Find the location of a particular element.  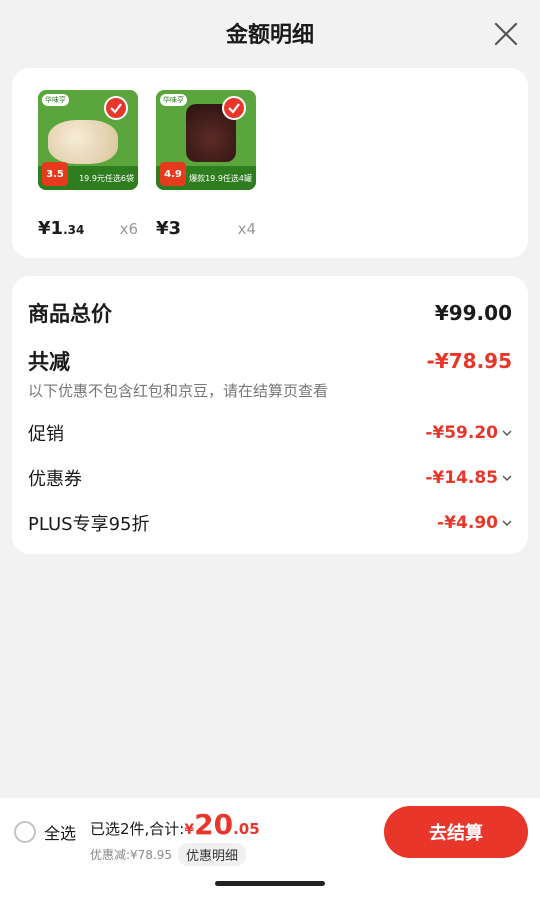

promotion-row: 促销 -¥59.20 is located at coordinates (270, 433).